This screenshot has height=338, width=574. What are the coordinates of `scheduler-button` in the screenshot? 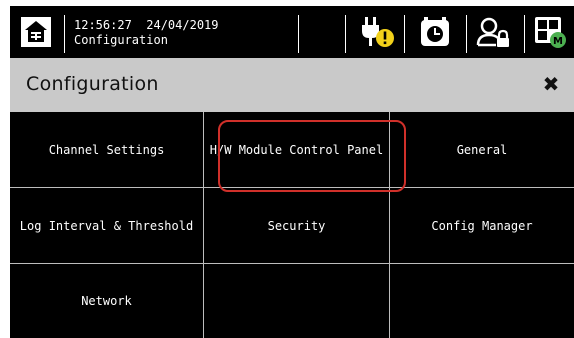 It's located at (435, 32).